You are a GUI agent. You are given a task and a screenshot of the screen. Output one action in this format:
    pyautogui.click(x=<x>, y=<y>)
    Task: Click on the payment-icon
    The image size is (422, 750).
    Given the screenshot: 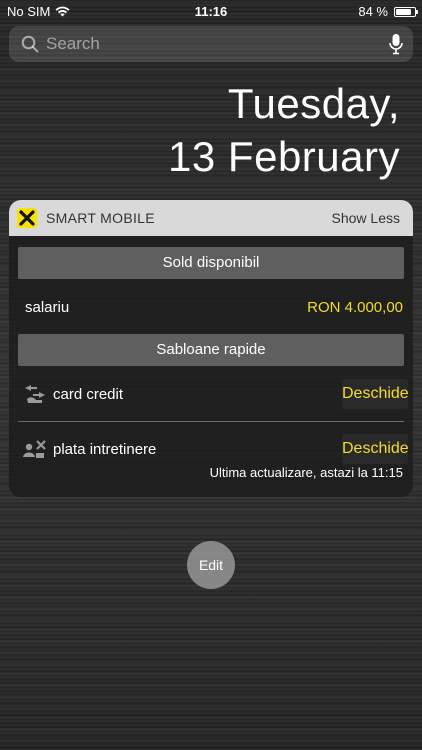 What is the action you would take?
    pyautogui.click(x=34, y=449)
    